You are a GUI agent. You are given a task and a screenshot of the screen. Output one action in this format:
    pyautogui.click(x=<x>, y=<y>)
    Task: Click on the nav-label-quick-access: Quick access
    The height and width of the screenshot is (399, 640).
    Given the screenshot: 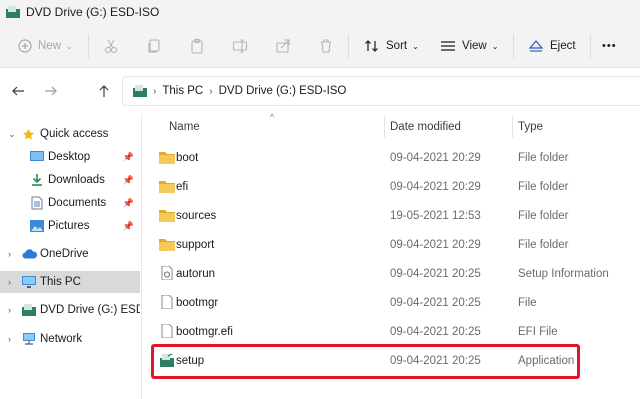 What is the action you would take?
    pyautogui.click(x=74, y=134)
    